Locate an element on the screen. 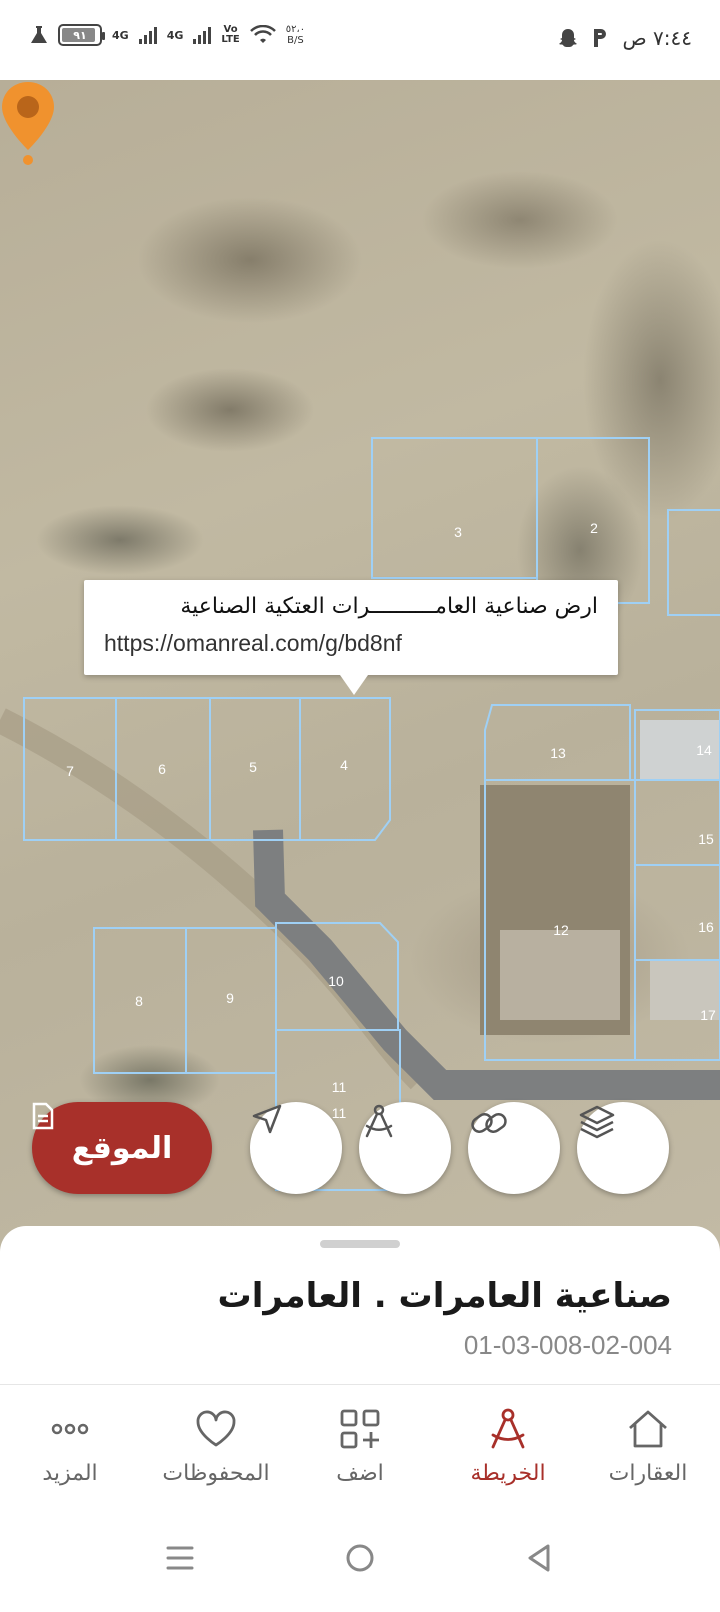  location-button: الموقع is located at coordinates (122, 1148).